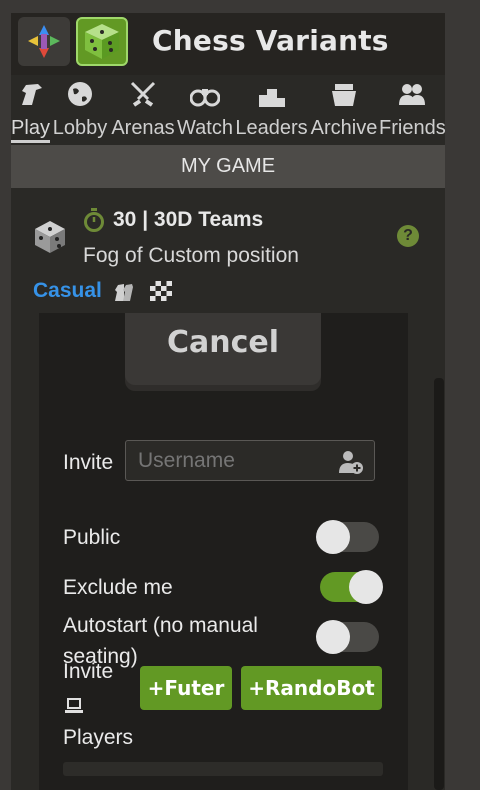 Image resolution: width=480 pixels, height=790 pixels. What do you see at coordinates (44, 41) in the screenshot?
I see `variants-logo-icon` at bounding box center [44, 41].